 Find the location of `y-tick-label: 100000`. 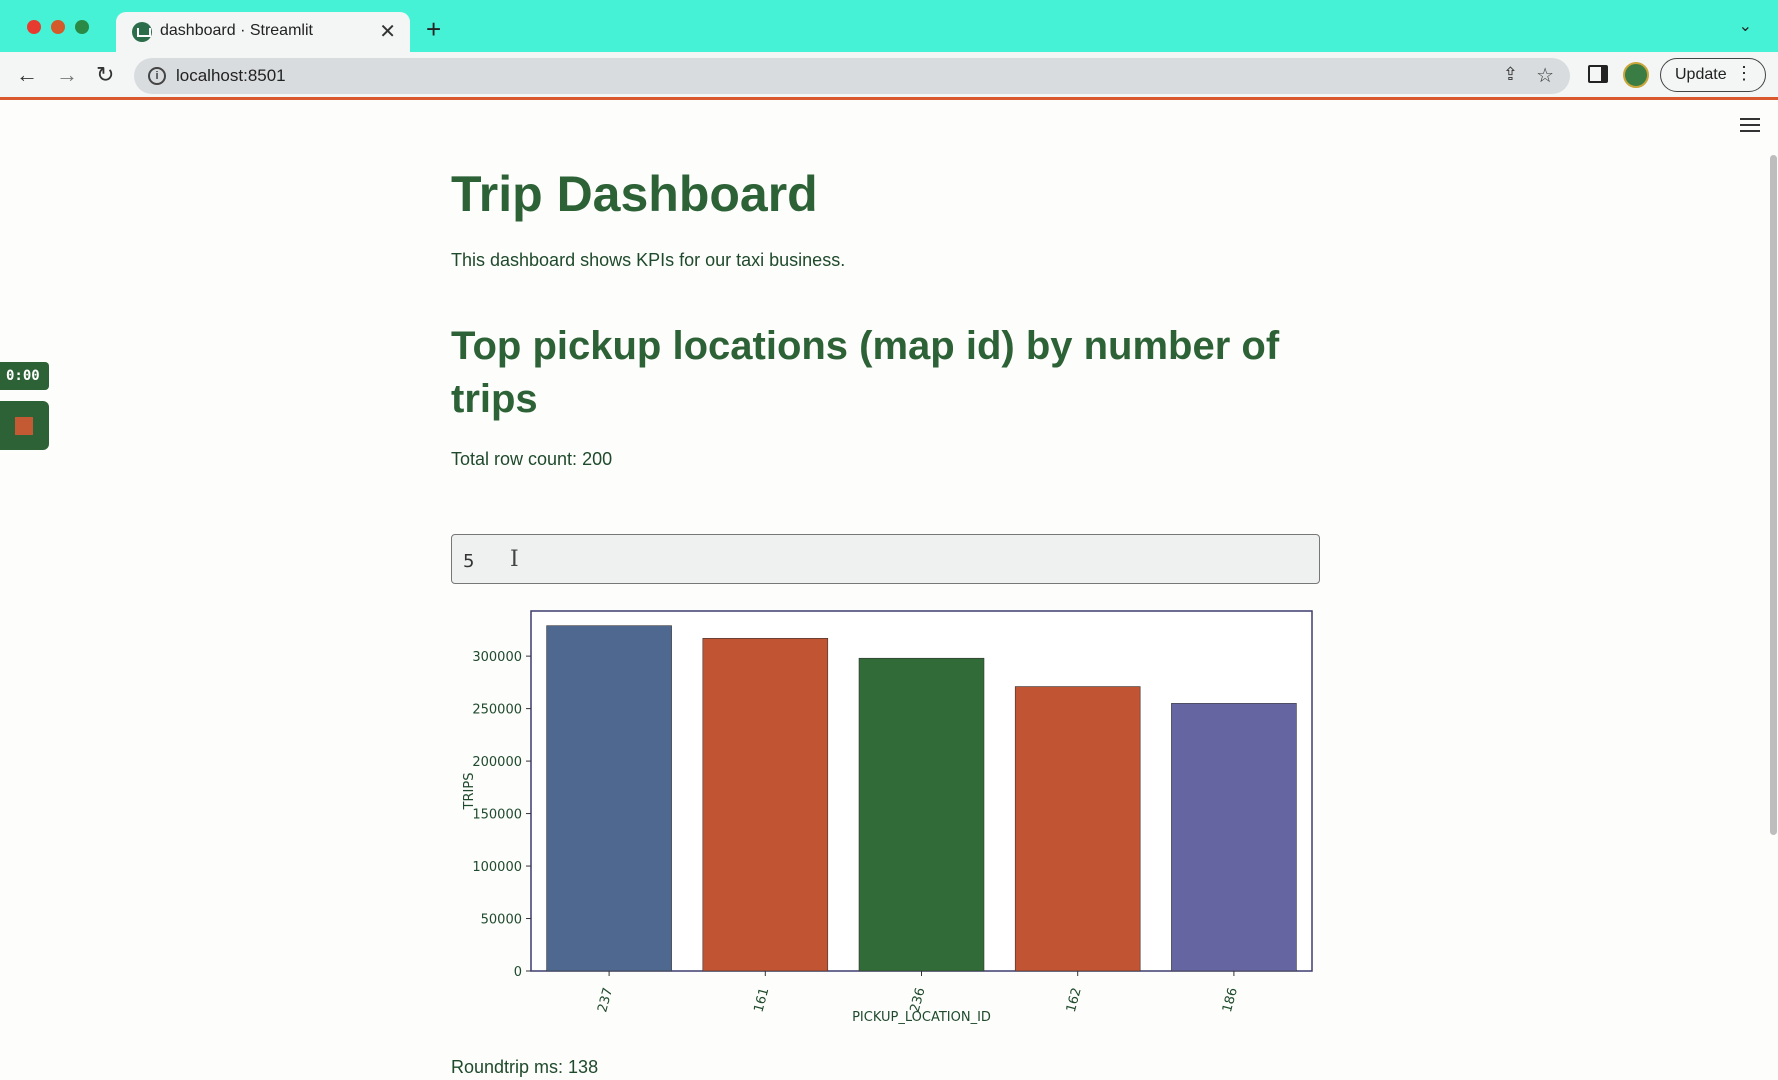

y-tick-label: 100000 is located at coordinates (497, 867).